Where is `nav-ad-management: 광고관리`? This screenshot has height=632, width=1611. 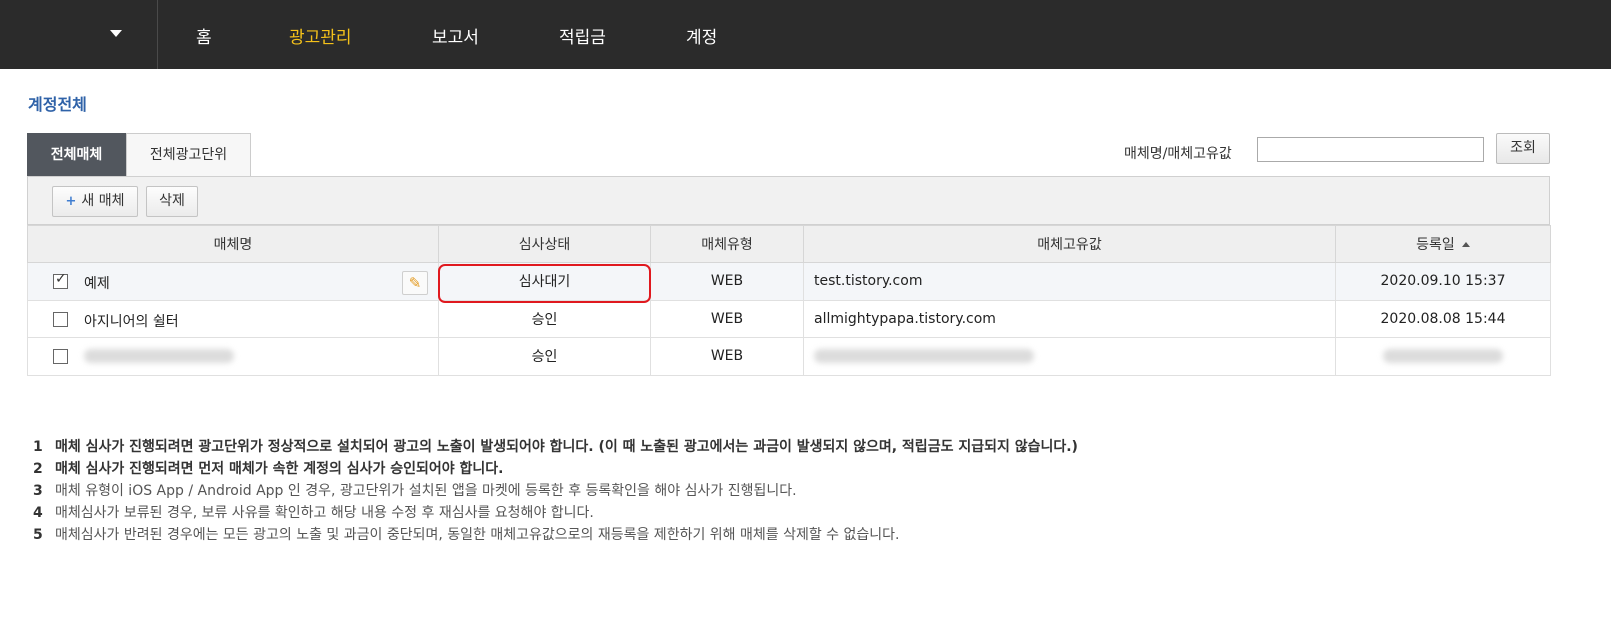
nav-ad-management: 광고관리 is located at coordinates (320, 35).